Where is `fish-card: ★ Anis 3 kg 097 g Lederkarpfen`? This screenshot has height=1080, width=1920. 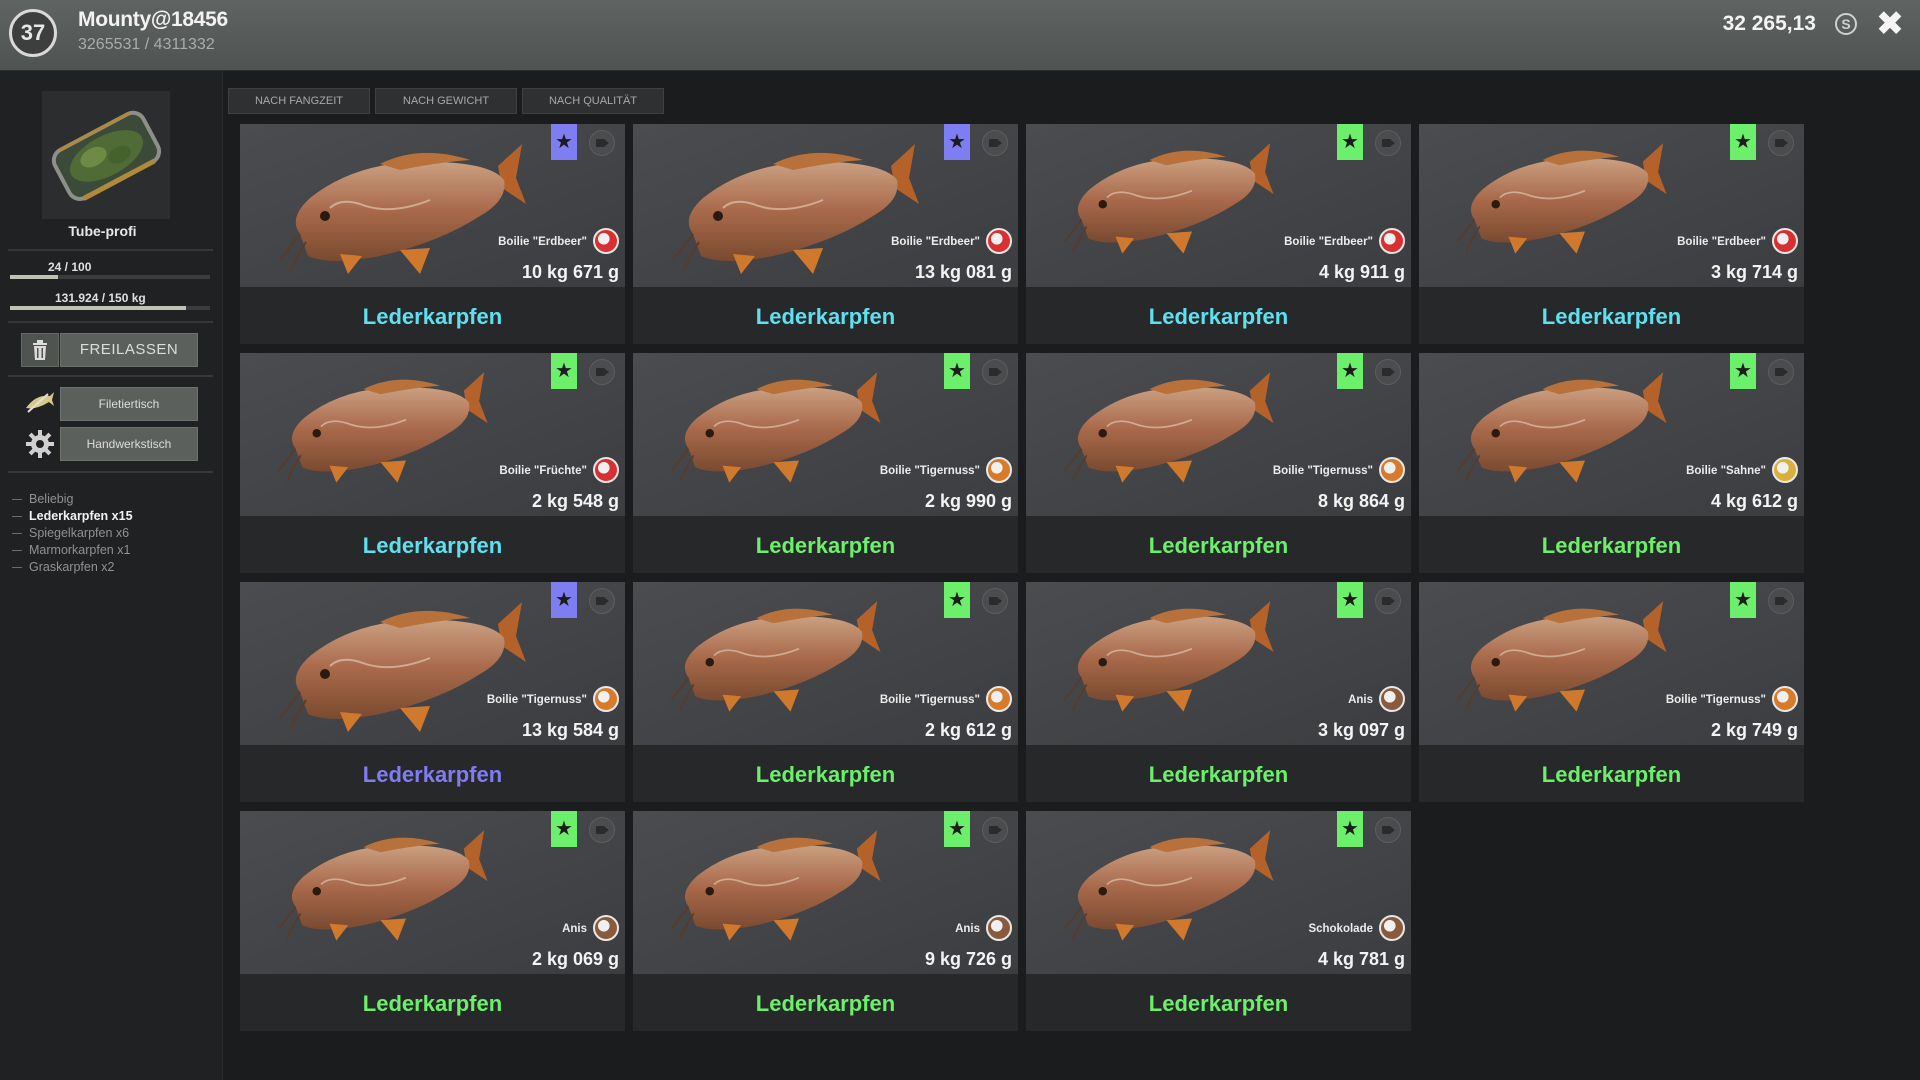 fish-card: ★ Anis 3 kg 097 g Lederkarpfen is located at coordinates (1218, 692).